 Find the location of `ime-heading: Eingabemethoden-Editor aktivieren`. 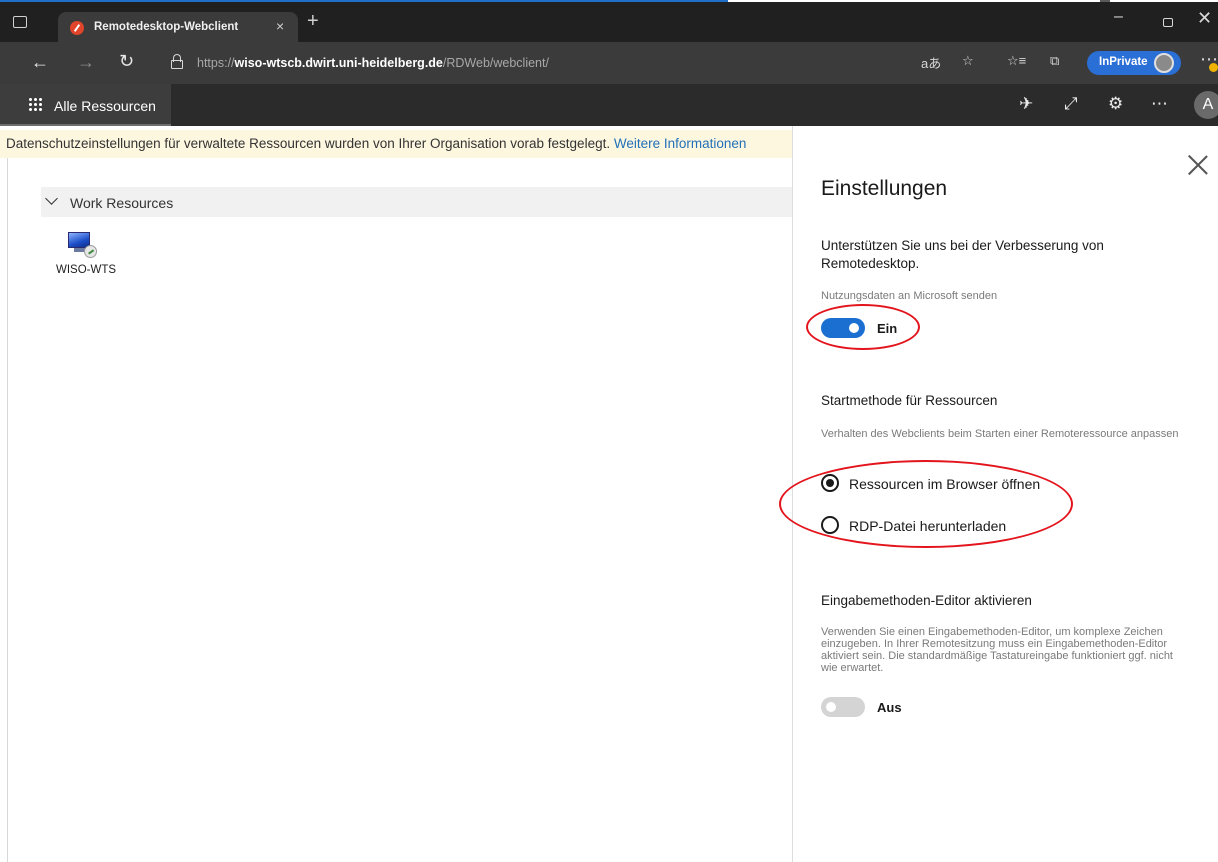

ime-heading: Eingabemethoden-Editor aktivieren is located at coordinates (926, 600).